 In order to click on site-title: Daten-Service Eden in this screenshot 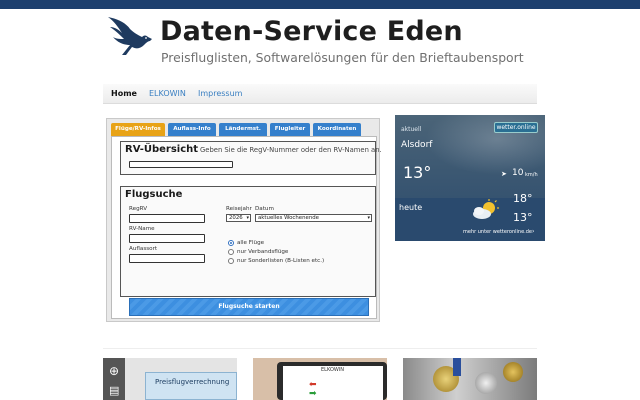, I will do `click(311, 31)`.